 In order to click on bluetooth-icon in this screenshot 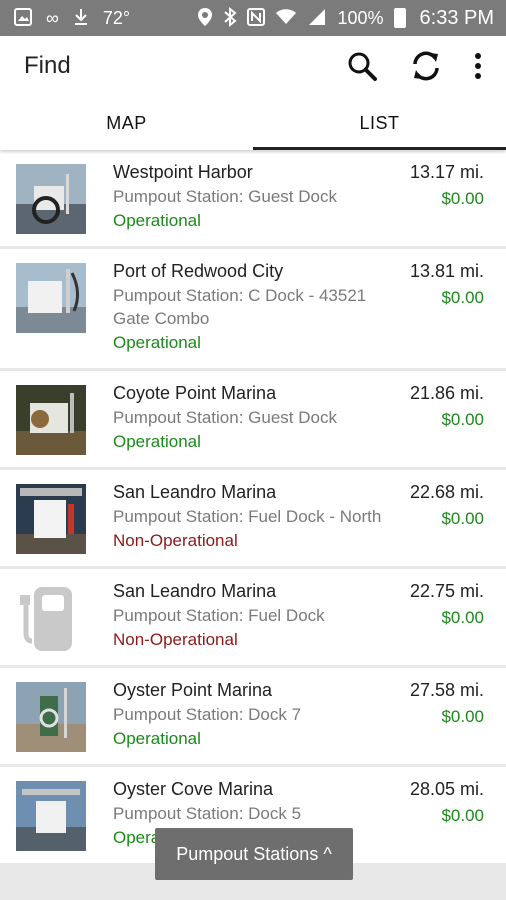, I will do `click(230, 18)`.